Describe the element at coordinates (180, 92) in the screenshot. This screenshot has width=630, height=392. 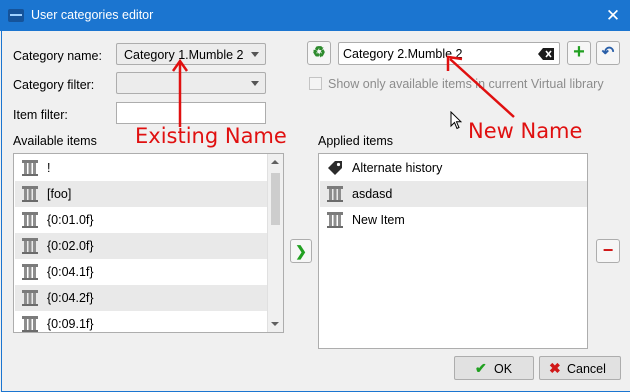
I see `annotation-arrow-existing` at that location.